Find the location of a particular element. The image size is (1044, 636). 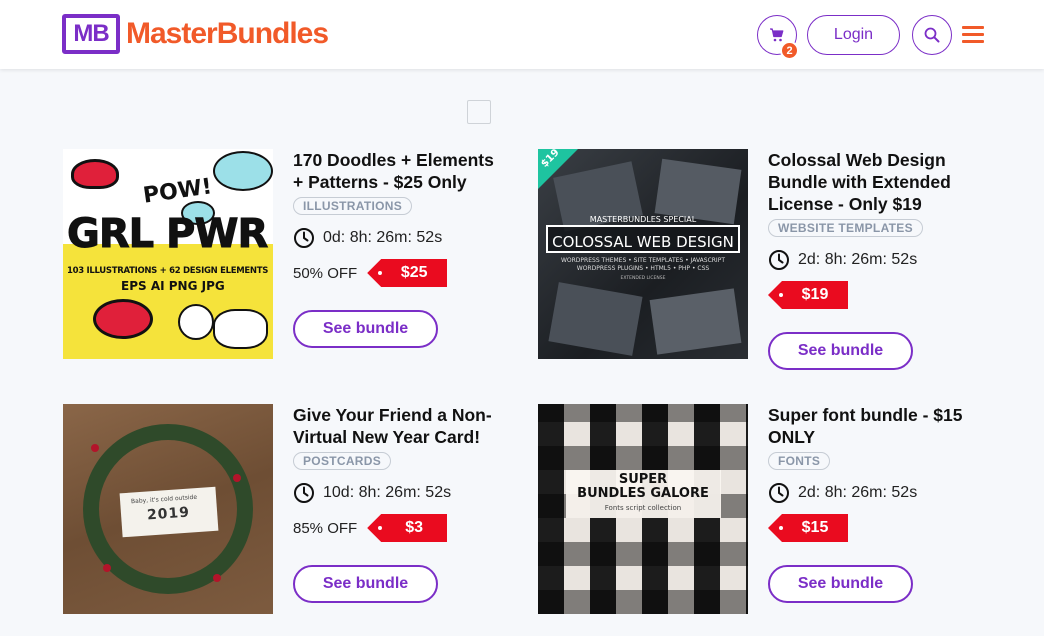

search-icon is located at coordinates (932, 35).